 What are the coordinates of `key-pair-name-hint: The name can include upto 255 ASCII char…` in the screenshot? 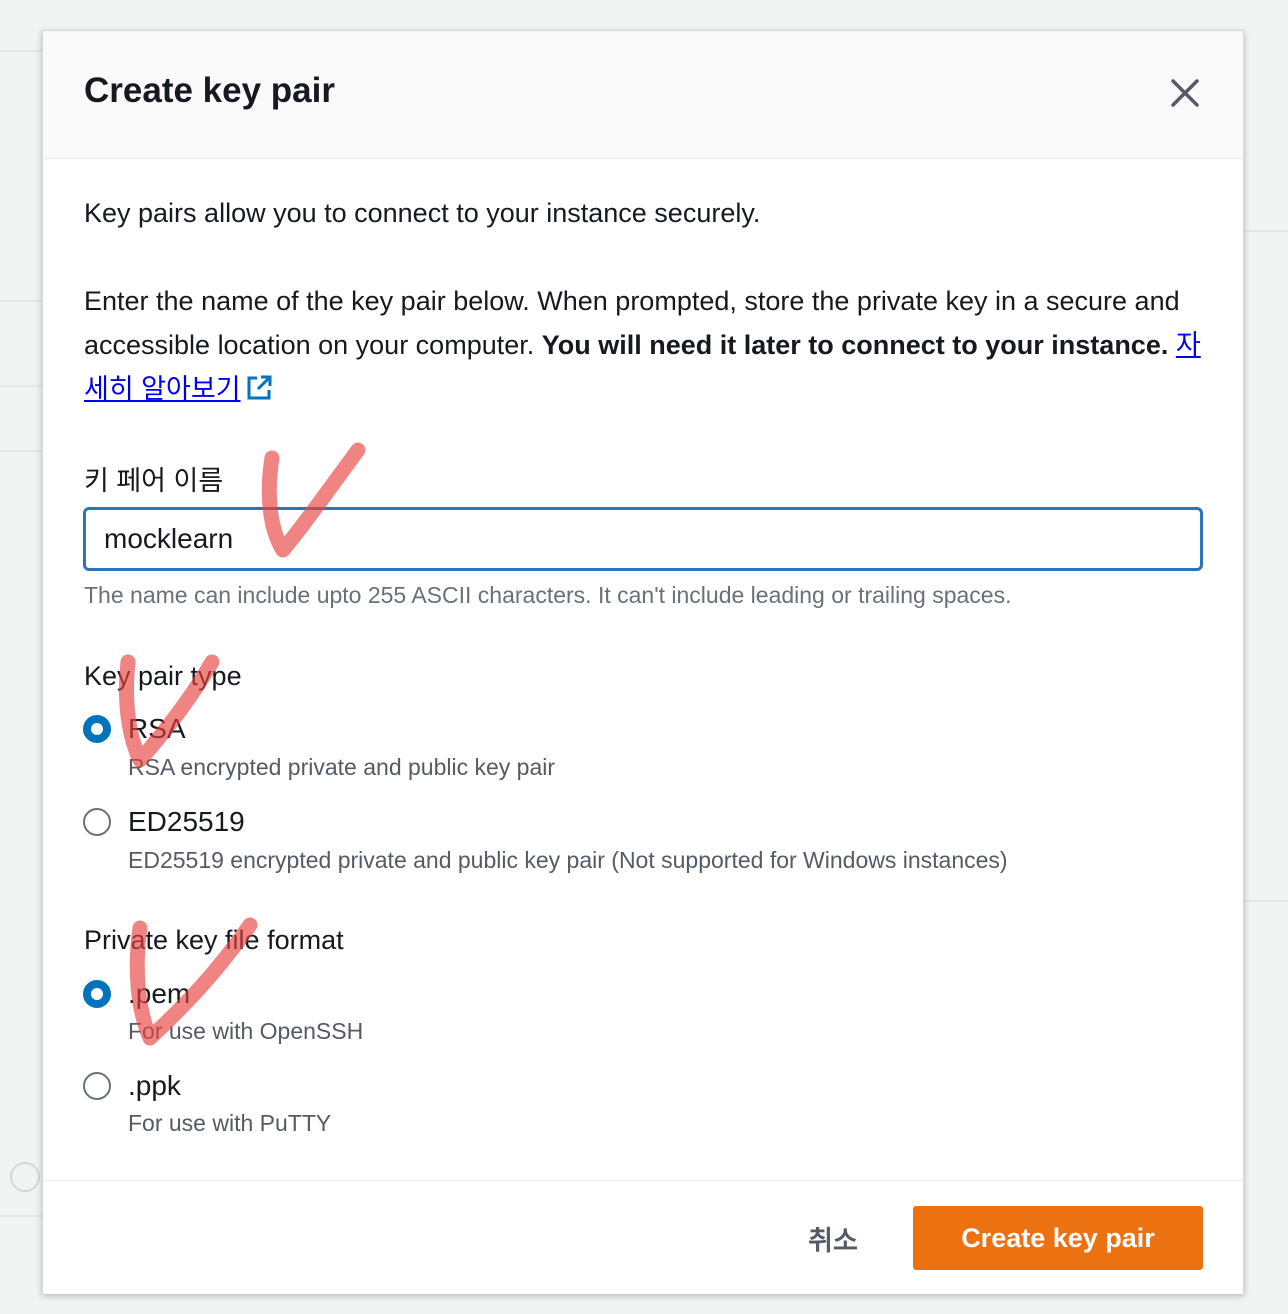 It's located at (548, 595).